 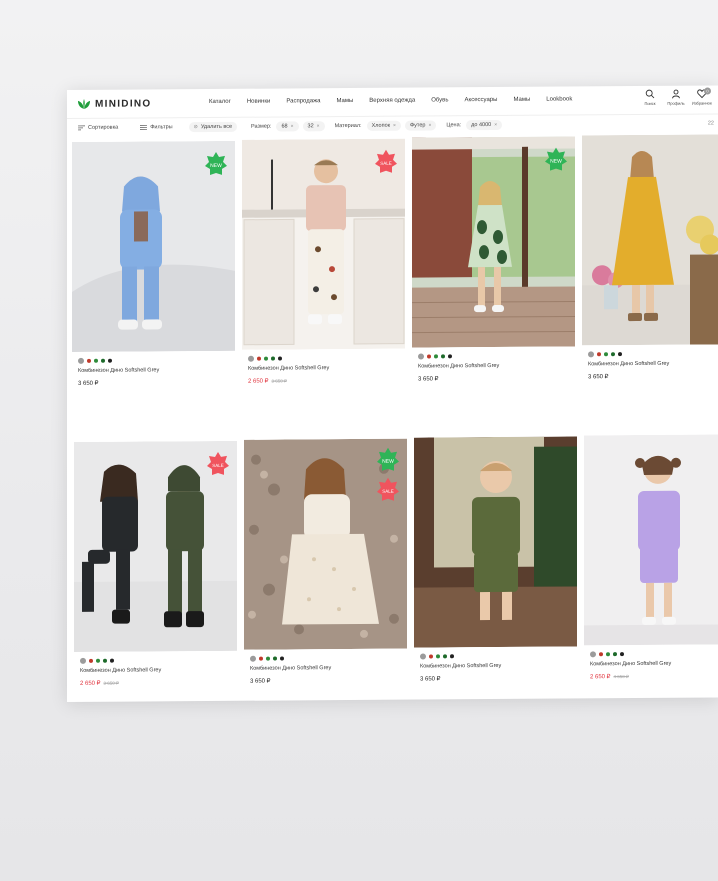 What do you see at coordinates (114, 103) in the screenshot?
I see `logo: MINIDINO` at bounding box center [114, 103].